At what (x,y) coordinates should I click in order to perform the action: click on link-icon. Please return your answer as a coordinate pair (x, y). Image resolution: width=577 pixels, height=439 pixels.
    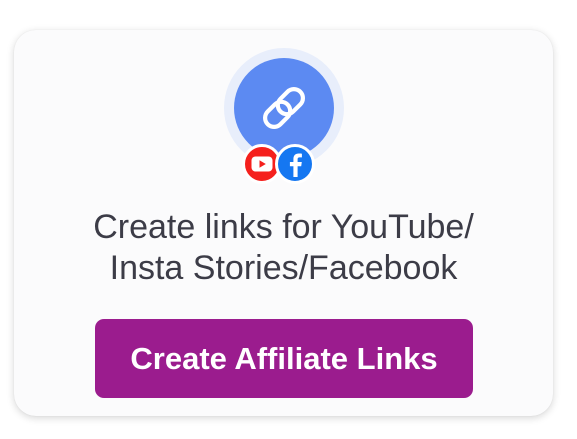
    Looking at the image, I should click on (284, 108).